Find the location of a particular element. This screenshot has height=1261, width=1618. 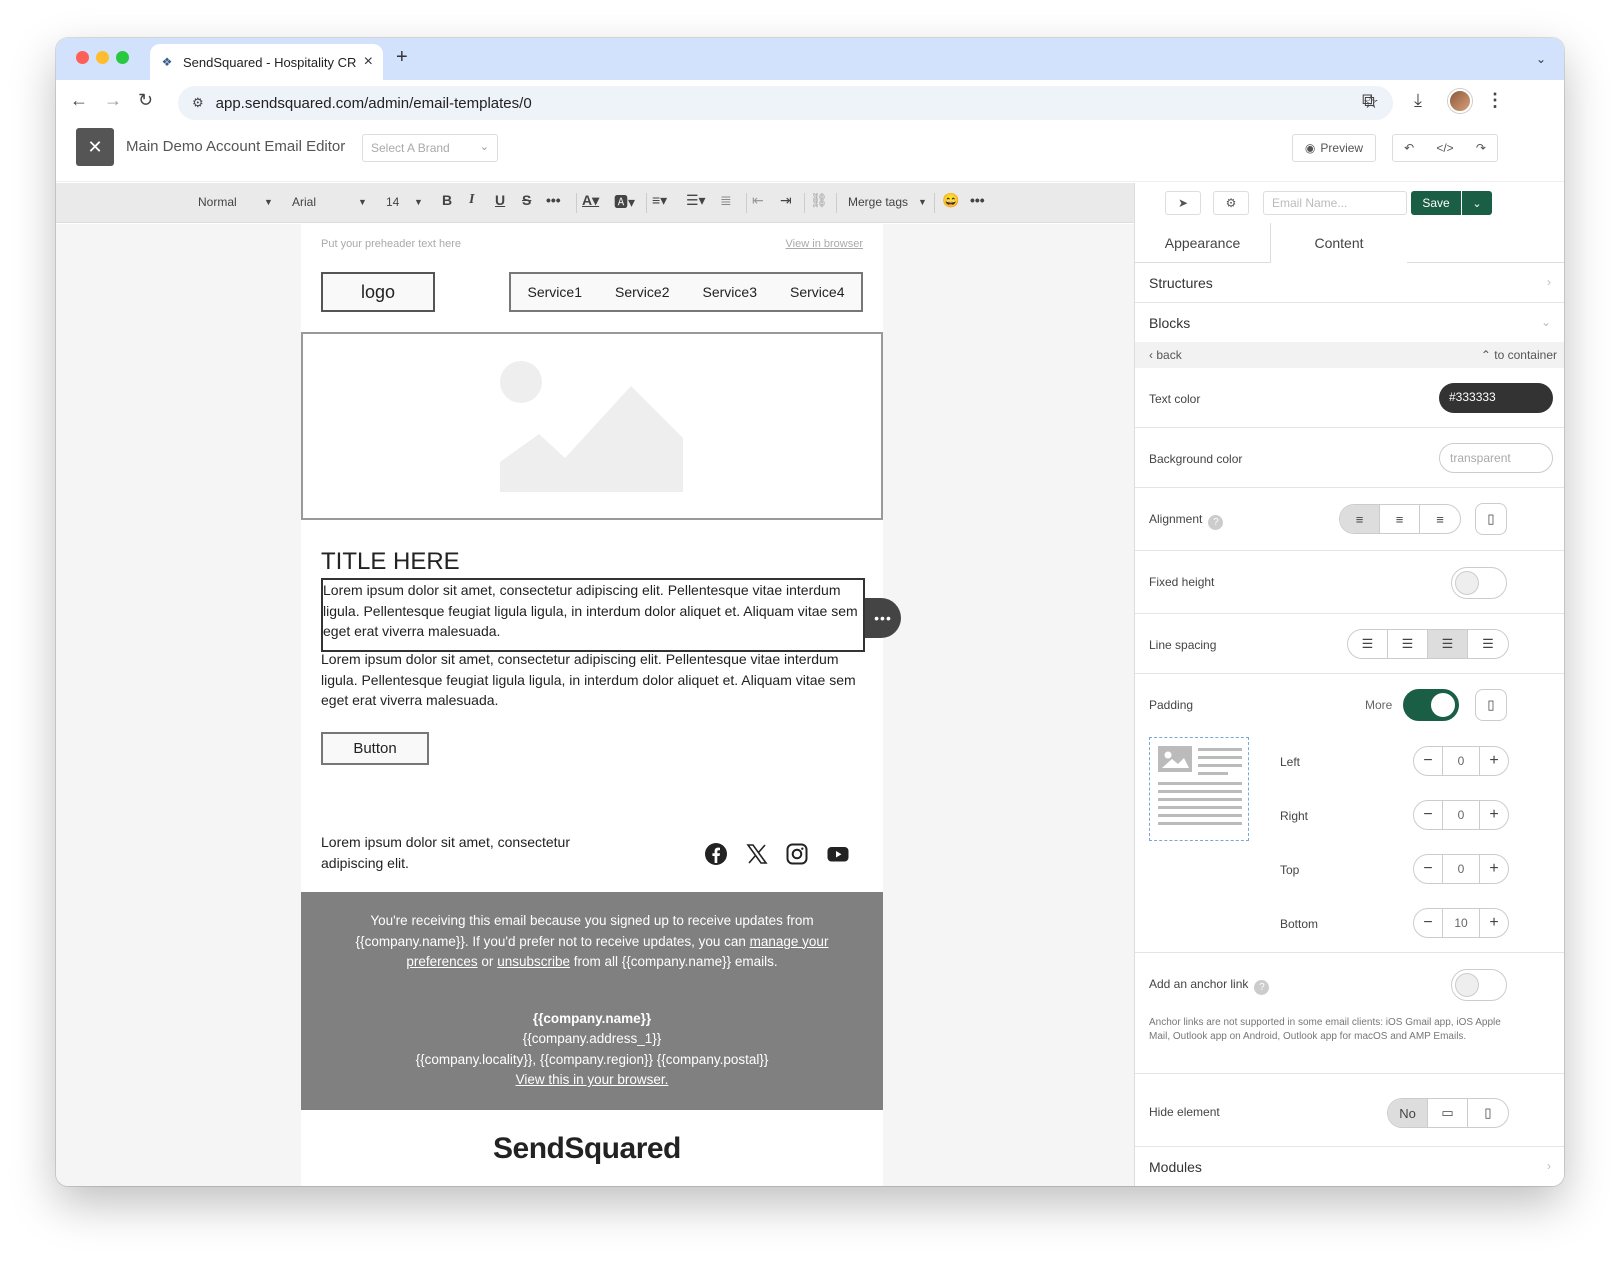

text-color-icon: A▾ is located at coordinates (590, 200).